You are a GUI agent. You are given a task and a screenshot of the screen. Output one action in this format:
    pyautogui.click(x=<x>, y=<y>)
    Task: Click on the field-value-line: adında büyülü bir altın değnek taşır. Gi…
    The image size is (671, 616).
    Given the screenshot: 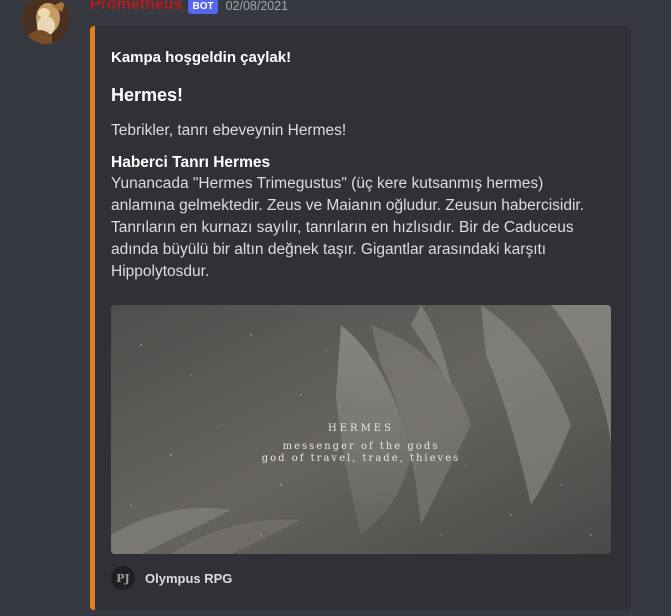 What is the action you would take?
    pyautogui.click(x=329, y=249)
    